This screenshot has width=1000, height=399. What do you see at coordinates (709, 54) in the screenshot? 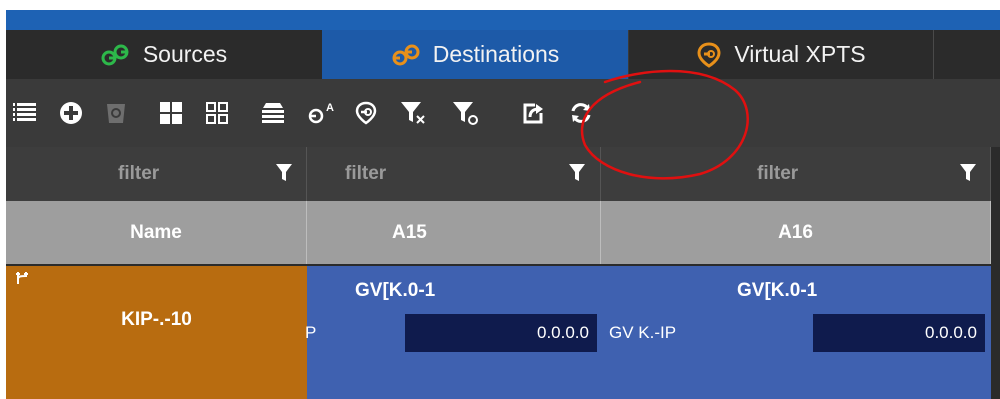
I see `virtual-xpts-icon` at bounding box center [709, 54].